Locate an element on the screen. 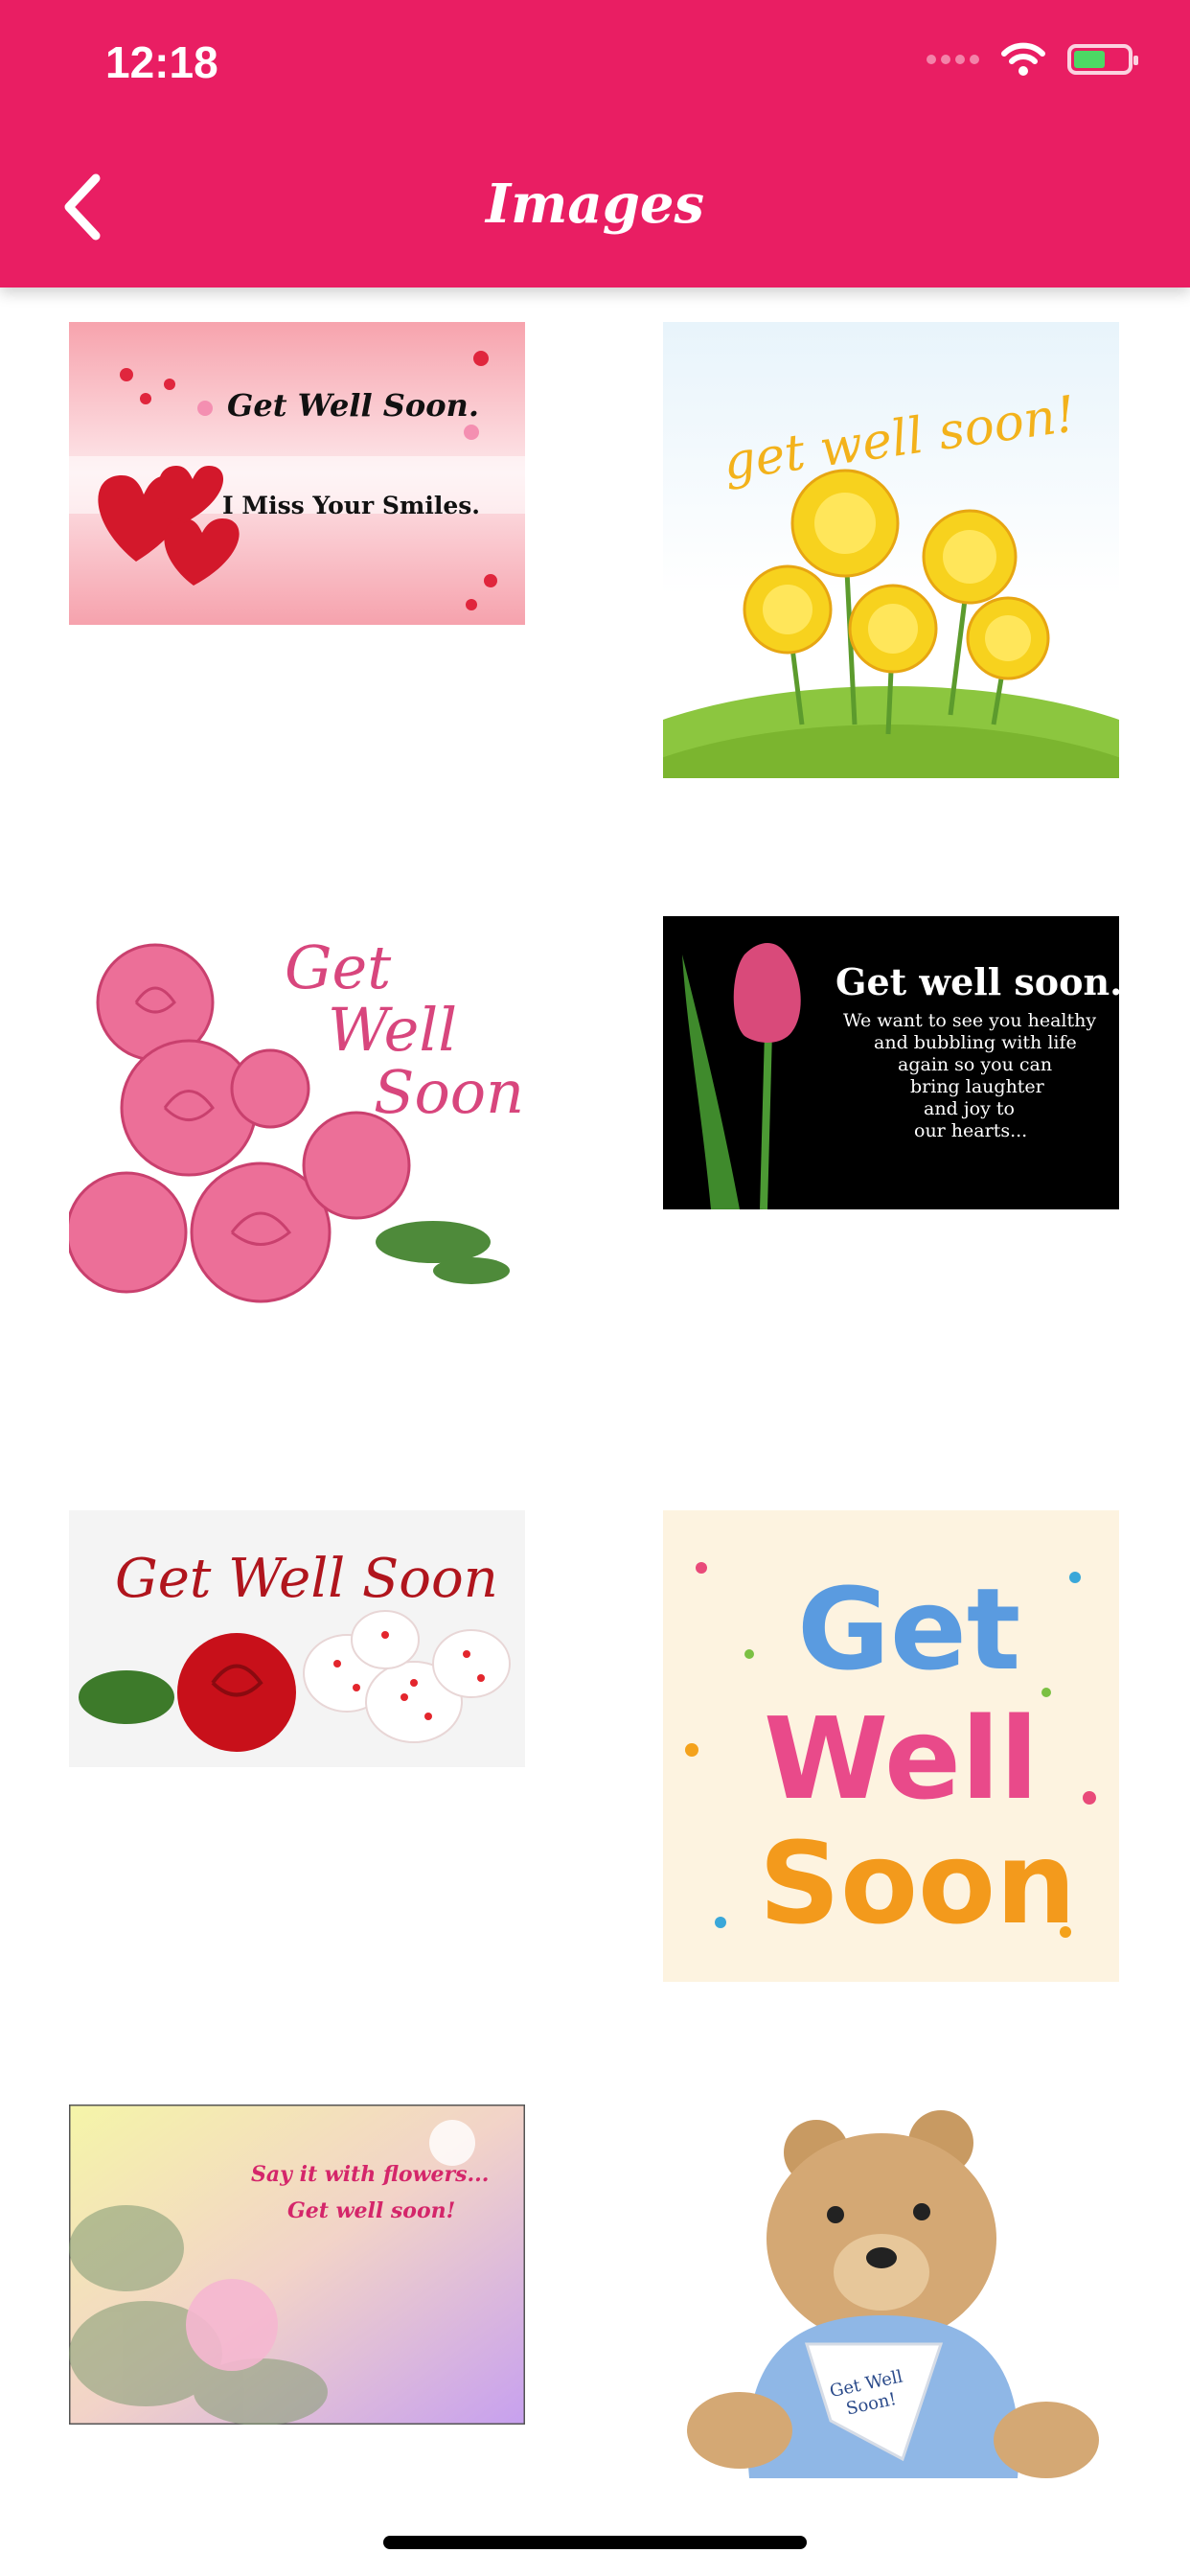 The height and width of the screenshot is (2576, 1190). image-text: and bubbling with life is located at coordinates (976, 1042).